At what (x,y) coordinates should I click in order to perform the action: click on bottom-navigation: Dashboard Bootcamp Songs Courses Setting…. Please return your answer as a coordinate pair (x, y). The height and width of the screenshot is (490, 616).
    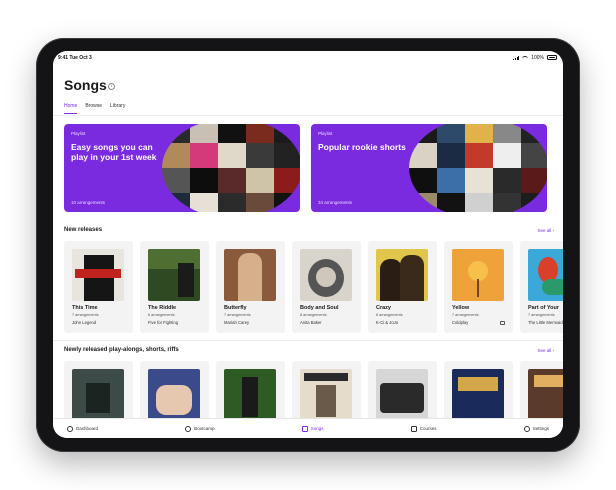
    Looking at the image, I should click on (308, 428).